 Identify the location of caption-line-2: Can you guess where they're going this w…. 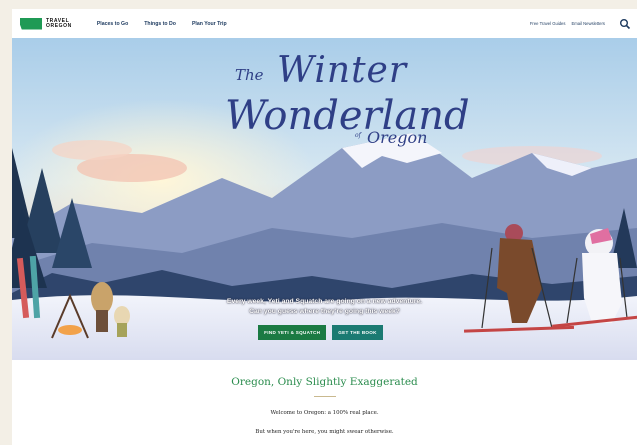
(324, 311).